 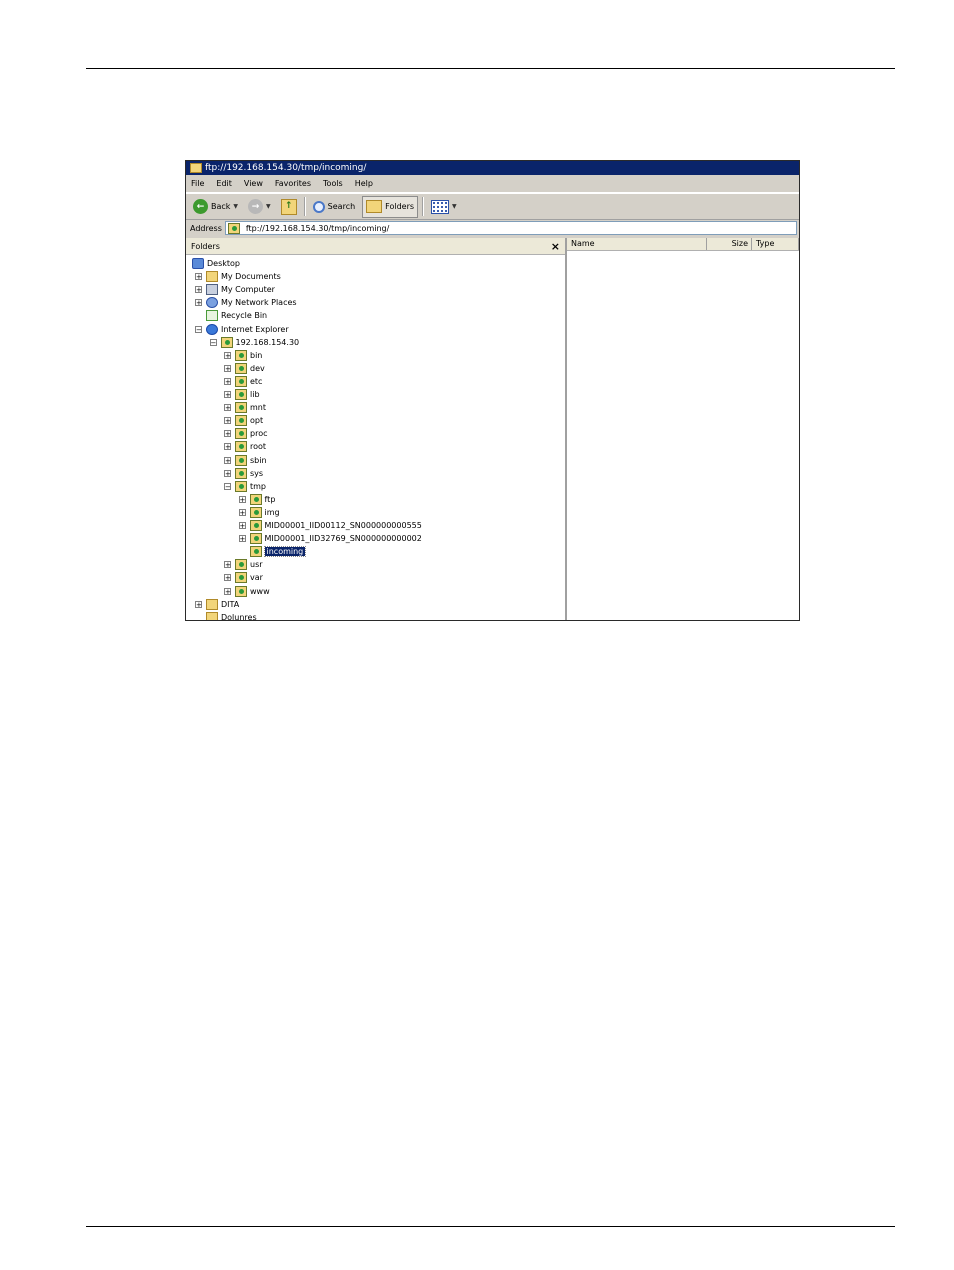 I want to click on menu-view: View, so click(x=253, y=183).